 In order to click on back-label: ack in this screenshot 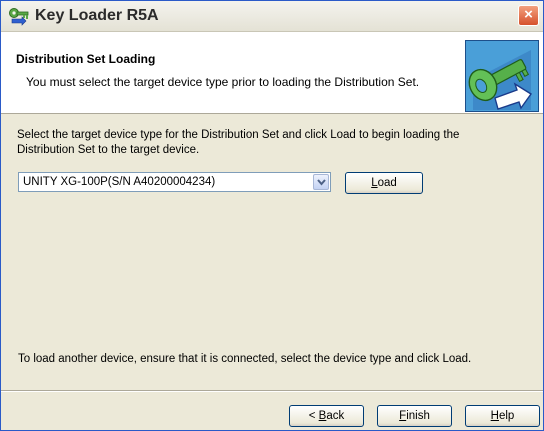, I will do `click(335, 416)`.